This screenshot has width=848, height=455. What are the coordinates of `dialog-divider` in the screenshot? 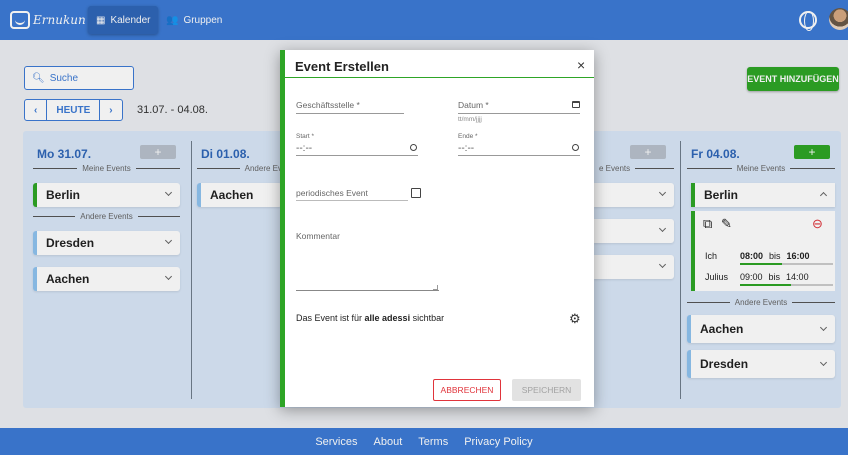 It's located at (439, 77).